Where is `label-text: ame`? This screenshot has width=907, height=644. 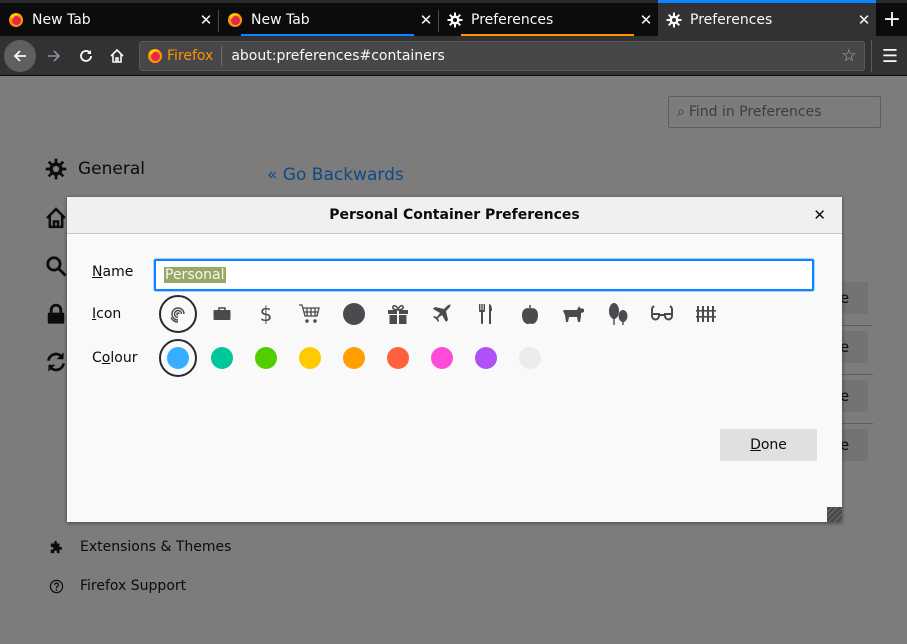 label-text: ame is located at coordinates (118, 272).